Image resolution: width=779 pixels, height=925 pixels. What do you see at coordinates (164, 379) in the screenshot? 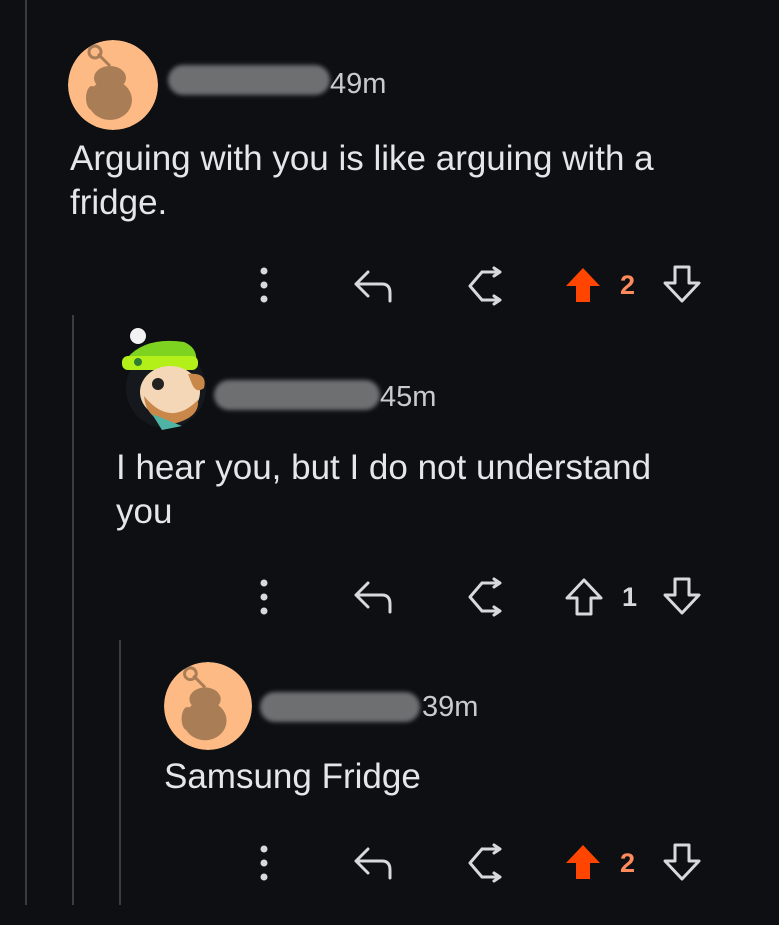
I see `custom-beanie-avatar-icon` at bounding box center [164, 379].